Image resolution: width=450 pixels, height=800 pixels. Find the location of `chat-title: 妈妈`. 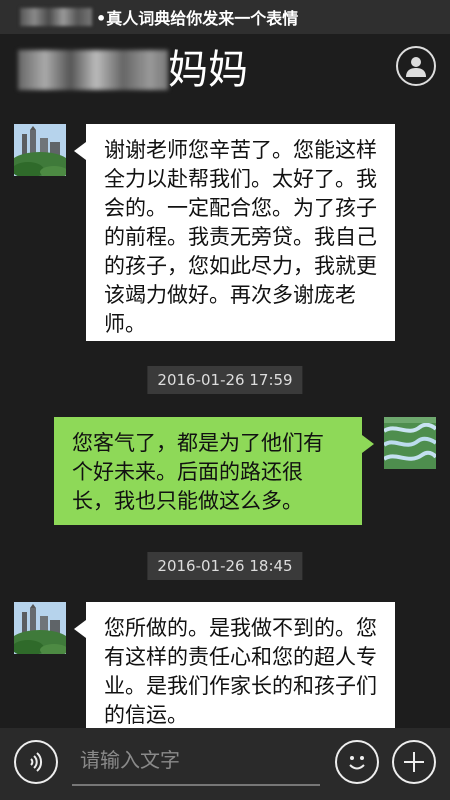

chat-title: 妈妈 is located at coordinates (133, 70).